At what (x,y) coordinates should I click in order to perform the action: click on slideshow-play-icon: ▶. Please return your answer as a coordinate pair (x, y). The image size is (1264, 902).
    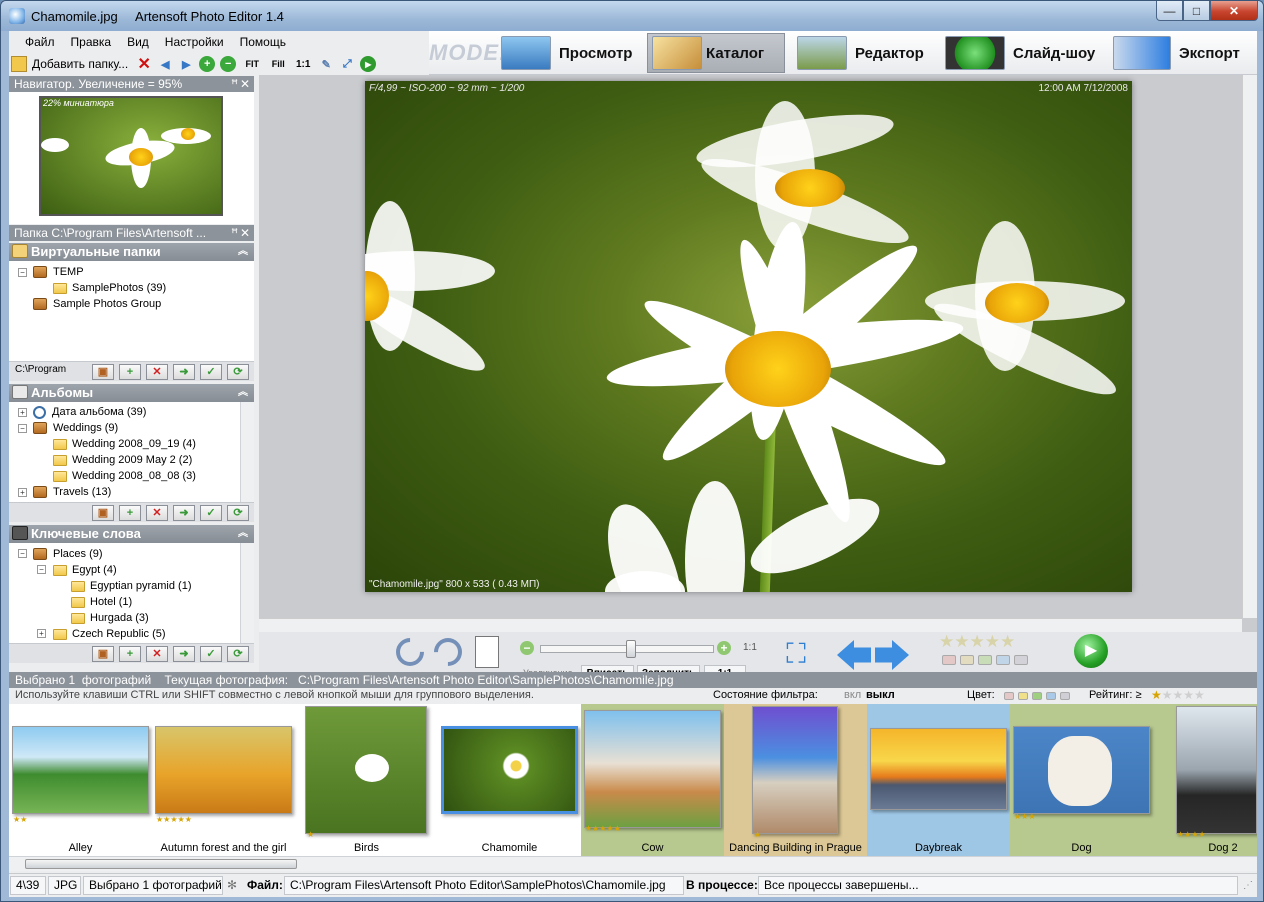
    Looking at the image, I should click on (1091, 651).